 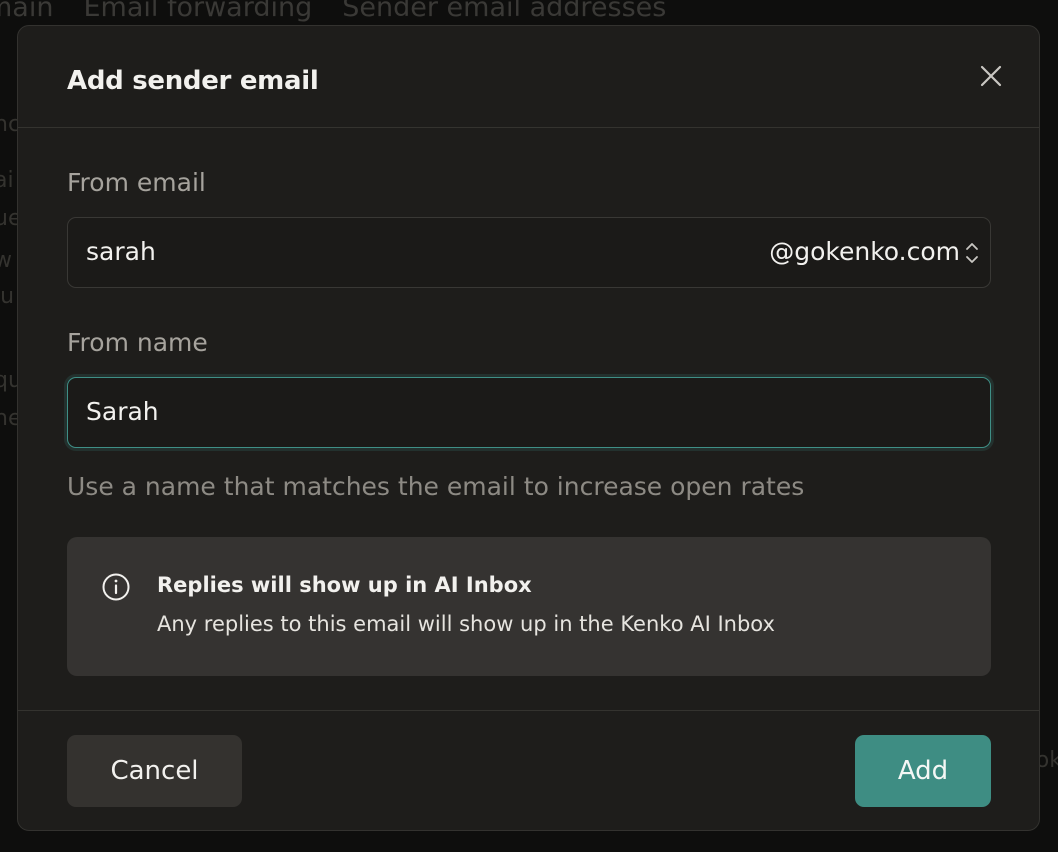 What do you see at coordinates (528, 710) in the screenshot?
I see `footer-divider` at bounding box center [528, 710].